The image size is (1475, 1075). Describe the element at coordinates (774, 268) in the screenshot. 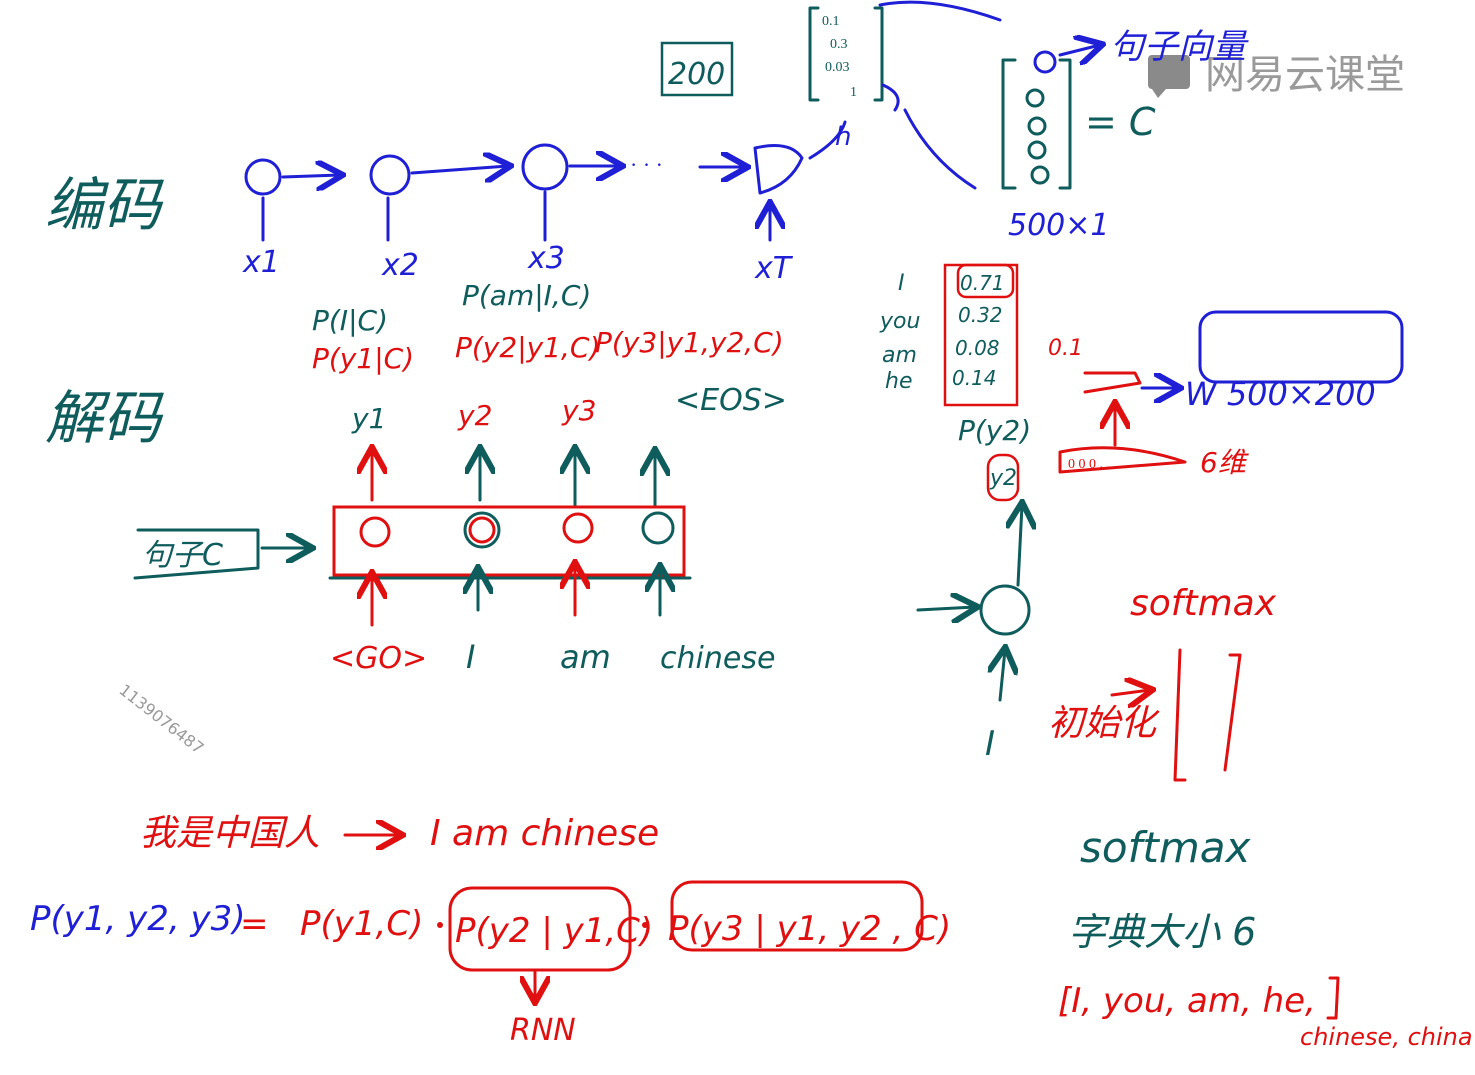

I see `input-xT: xT` at that location.